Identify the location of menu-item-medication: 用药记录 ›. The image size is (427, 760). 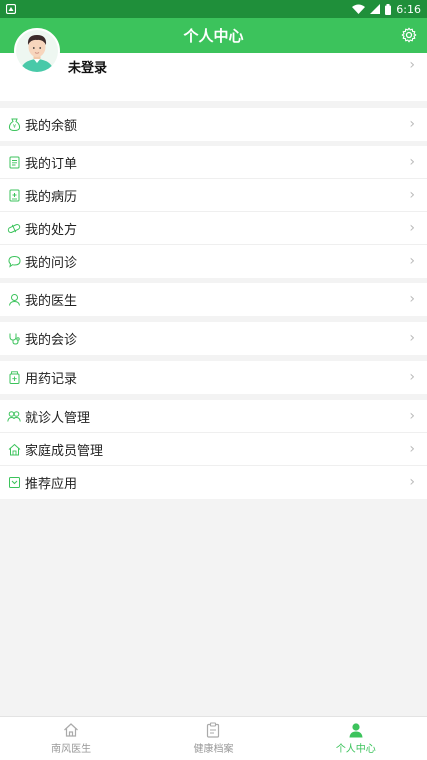
(213, 377).